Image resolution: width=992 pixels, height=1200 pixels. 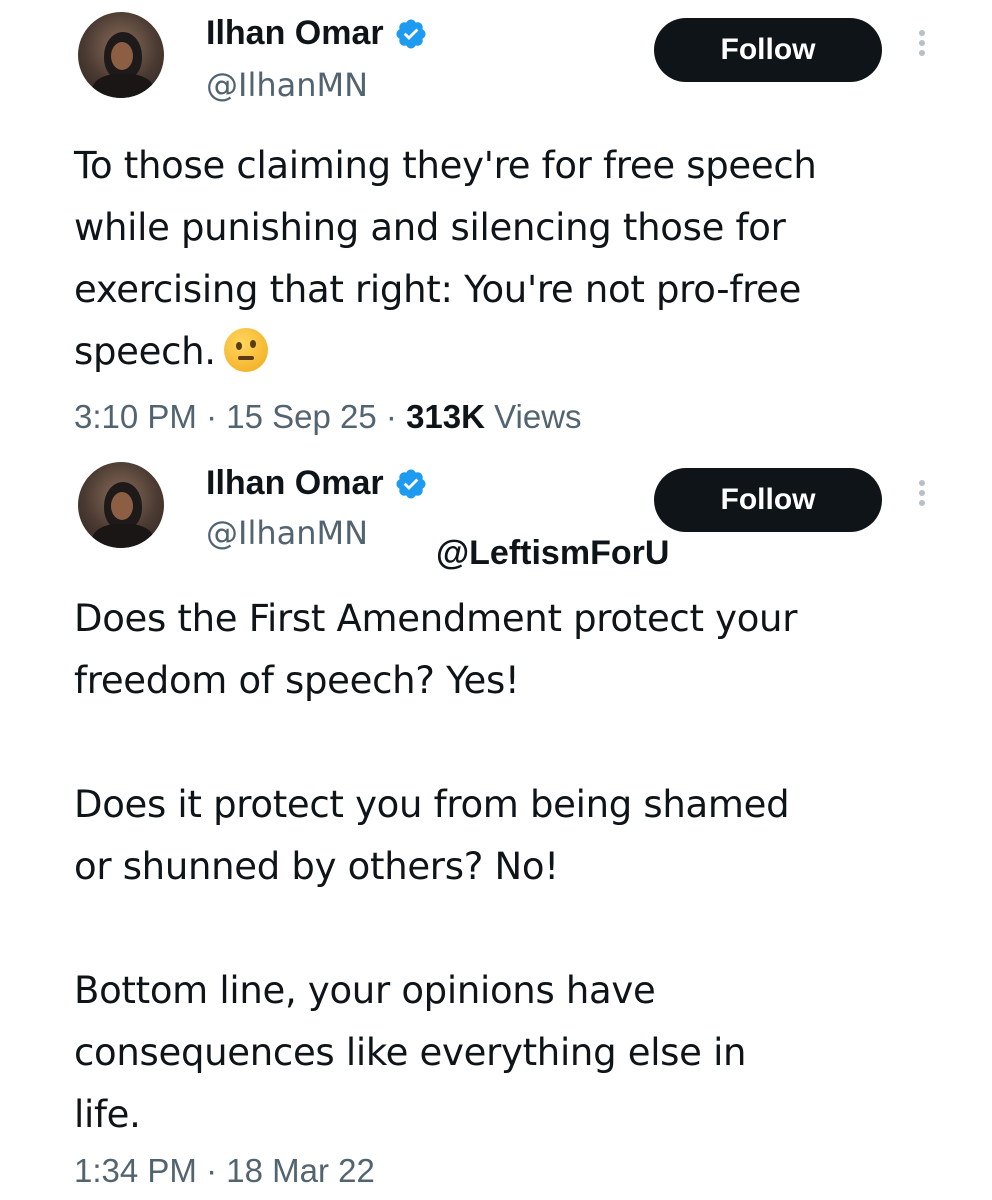 I want to click on views-label: Views, so click(x=538, y=416).